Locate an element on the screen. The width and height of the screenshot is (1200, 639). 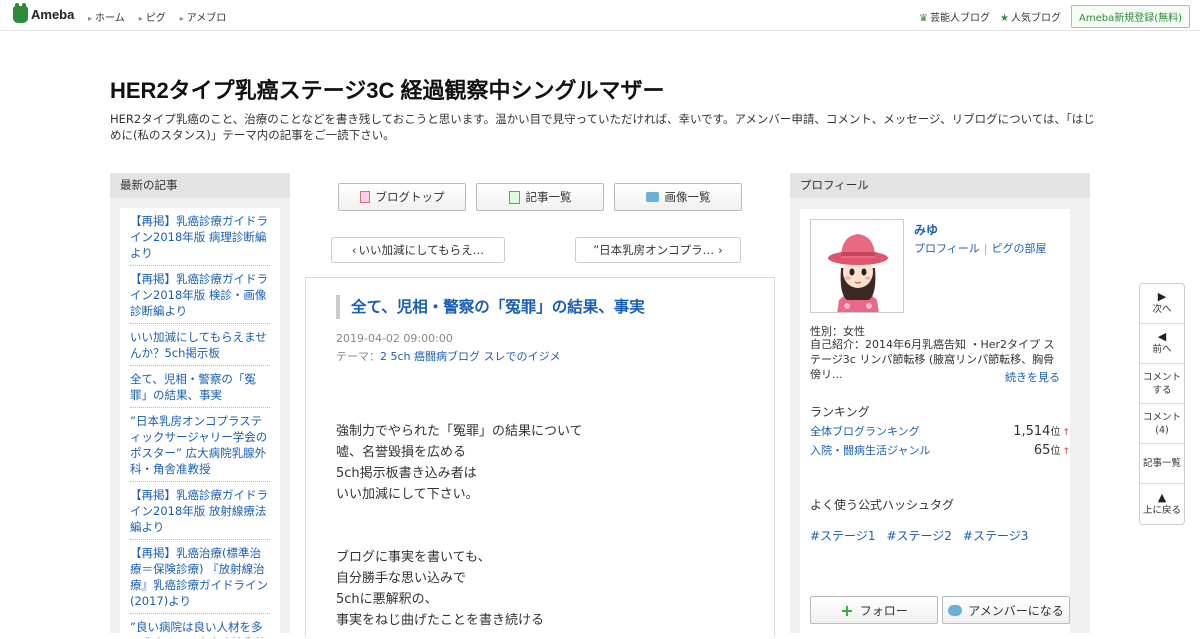
next-button: ▶ 次へ is located at coordinates (1162, 304).